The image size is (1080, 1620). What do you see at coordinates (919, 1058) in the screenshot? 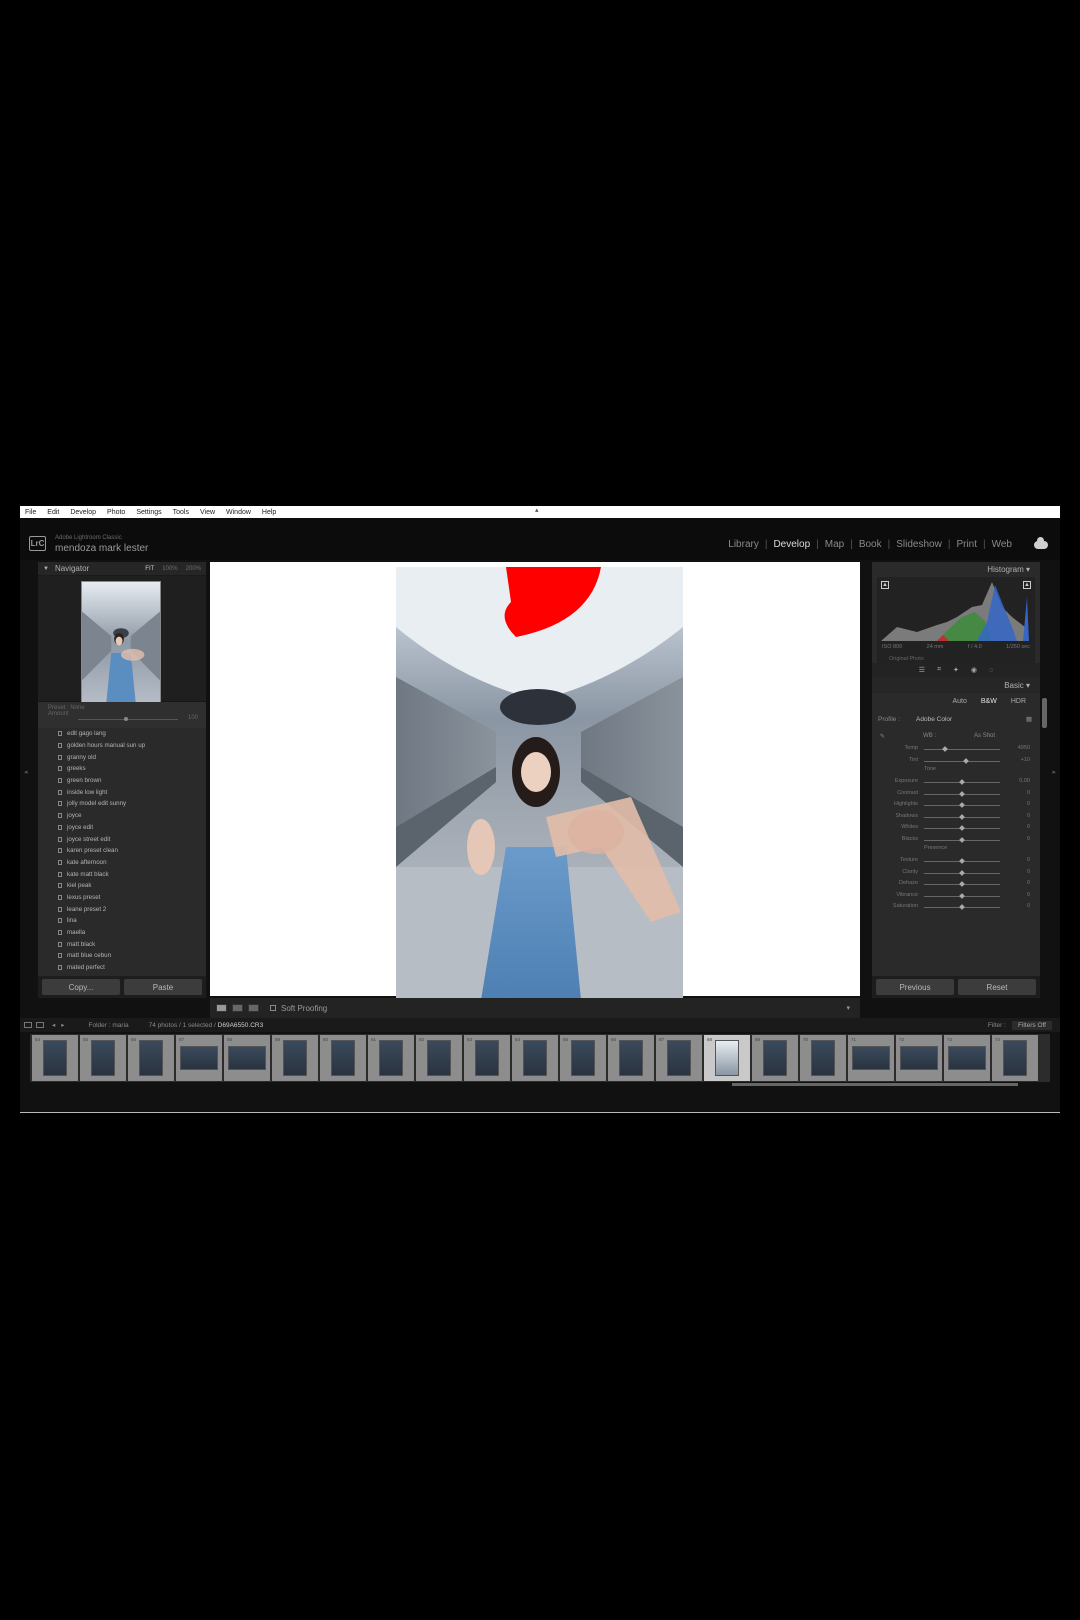
I see `filmstrip-thumbnail: 72` at bounding box center [919, 1058].